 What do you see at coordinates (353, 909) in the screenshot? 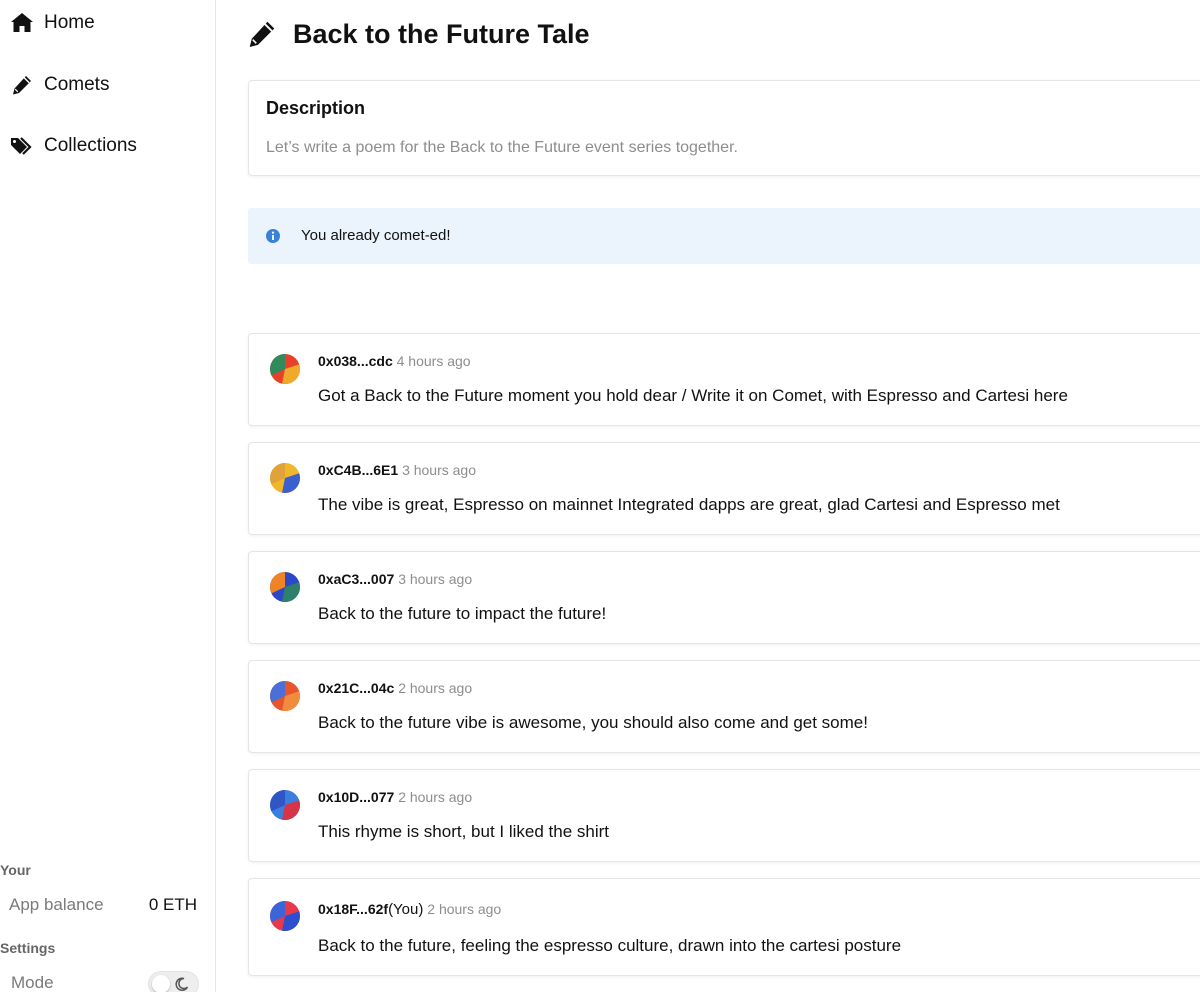
I see `comment-address: 0x18F...62f` at bounding box center [353, 909].